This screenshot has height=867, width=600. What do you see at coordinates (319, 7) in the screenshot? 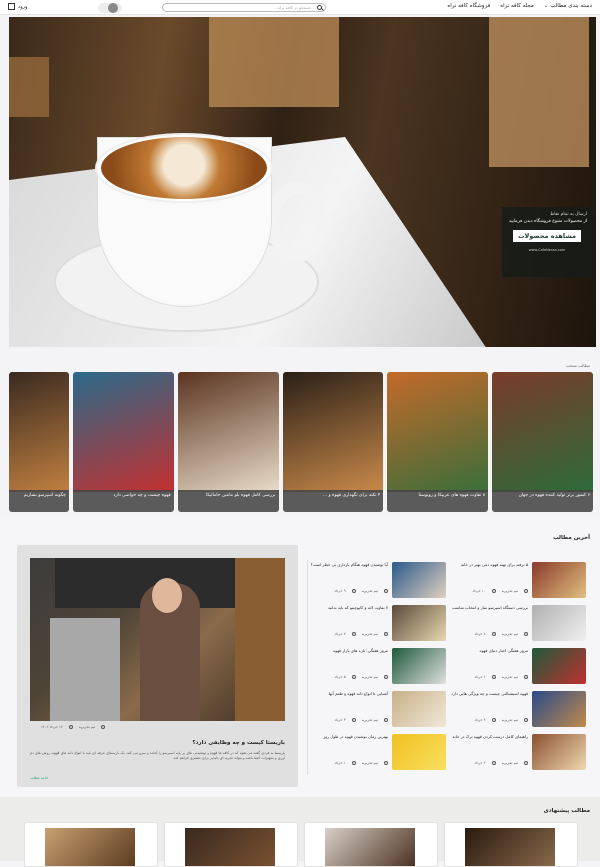
I see `search-icon` at bounding box center [319, 7].